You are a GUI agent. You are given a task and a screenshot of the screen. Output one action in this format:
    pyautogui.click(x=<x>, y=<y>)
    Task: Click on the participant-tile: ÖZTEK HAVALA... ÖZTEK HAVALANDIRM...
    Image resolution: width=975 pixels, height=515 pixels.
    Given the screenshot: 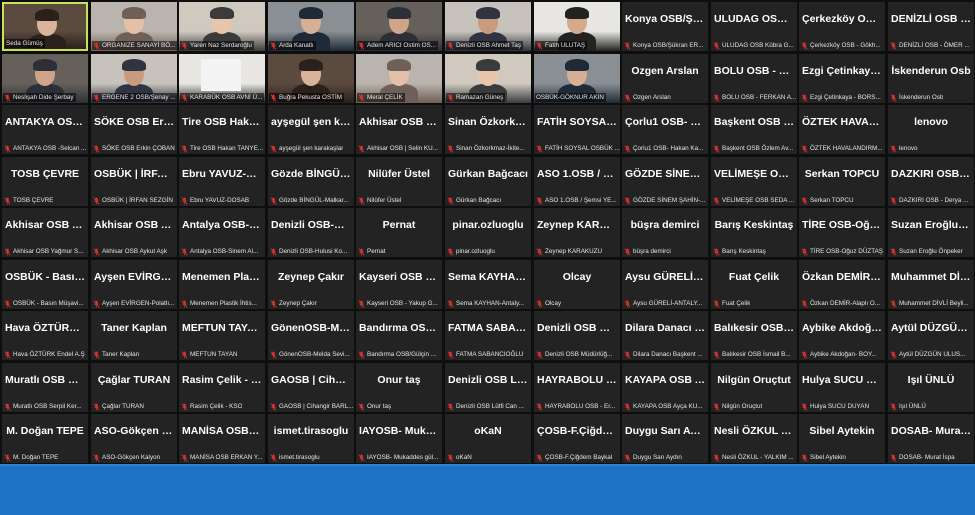 What is the action you would take?
    pyautogui.click(x=842, y=129)
    